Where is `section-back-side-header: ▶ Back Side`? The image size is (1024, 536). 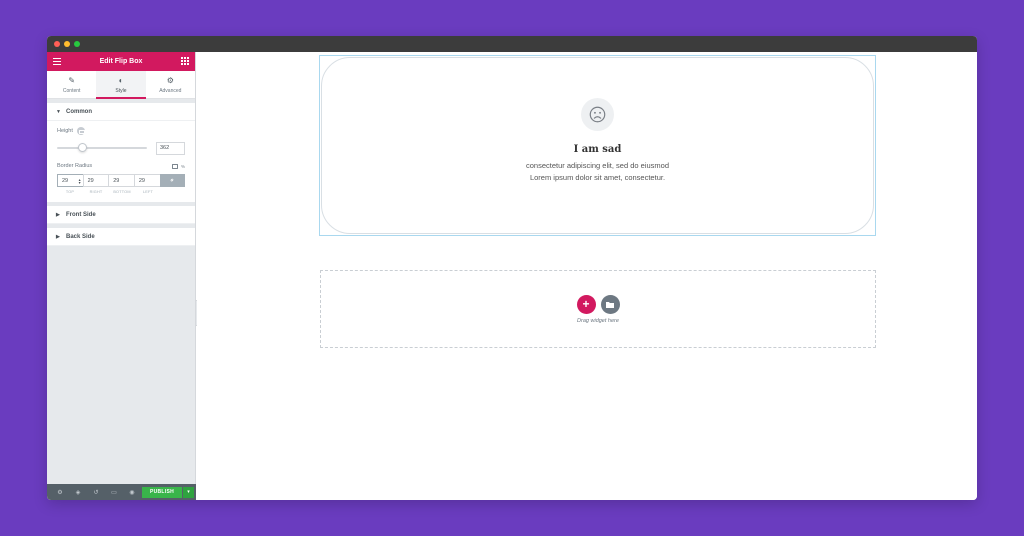 section-back-side-header: ▶ Back Side is located at coordinates (121, 237).